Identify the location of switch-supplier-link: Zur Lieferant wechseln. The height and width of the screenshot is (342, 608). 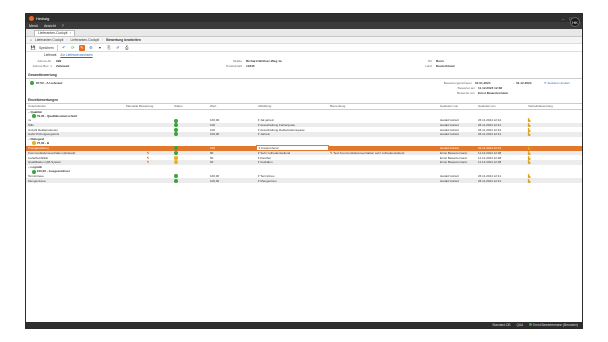
(76, 55).